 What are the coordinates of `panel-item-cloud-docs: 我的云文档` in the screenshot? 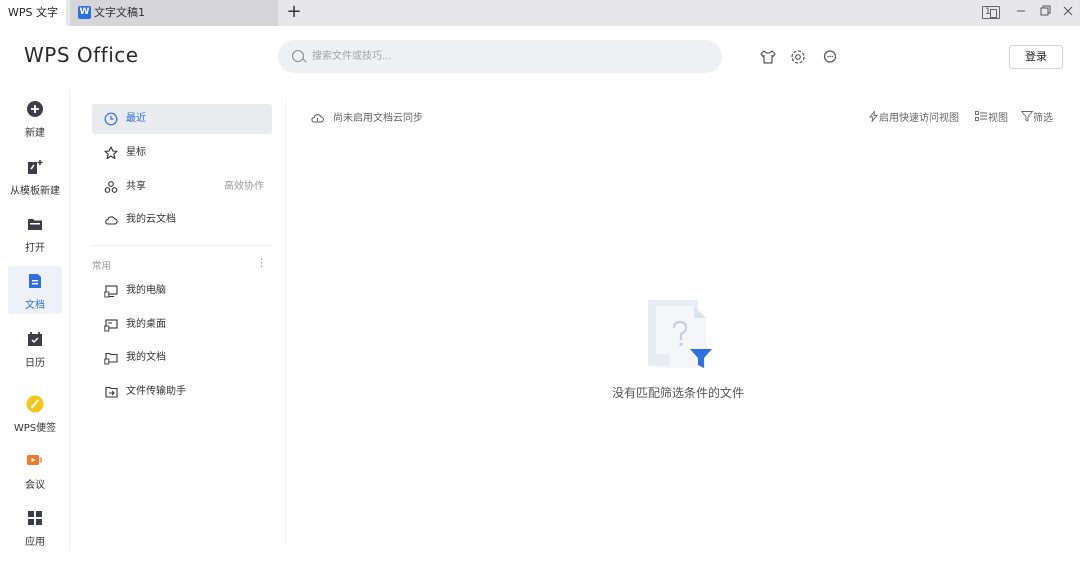 It's located at (182, 220).